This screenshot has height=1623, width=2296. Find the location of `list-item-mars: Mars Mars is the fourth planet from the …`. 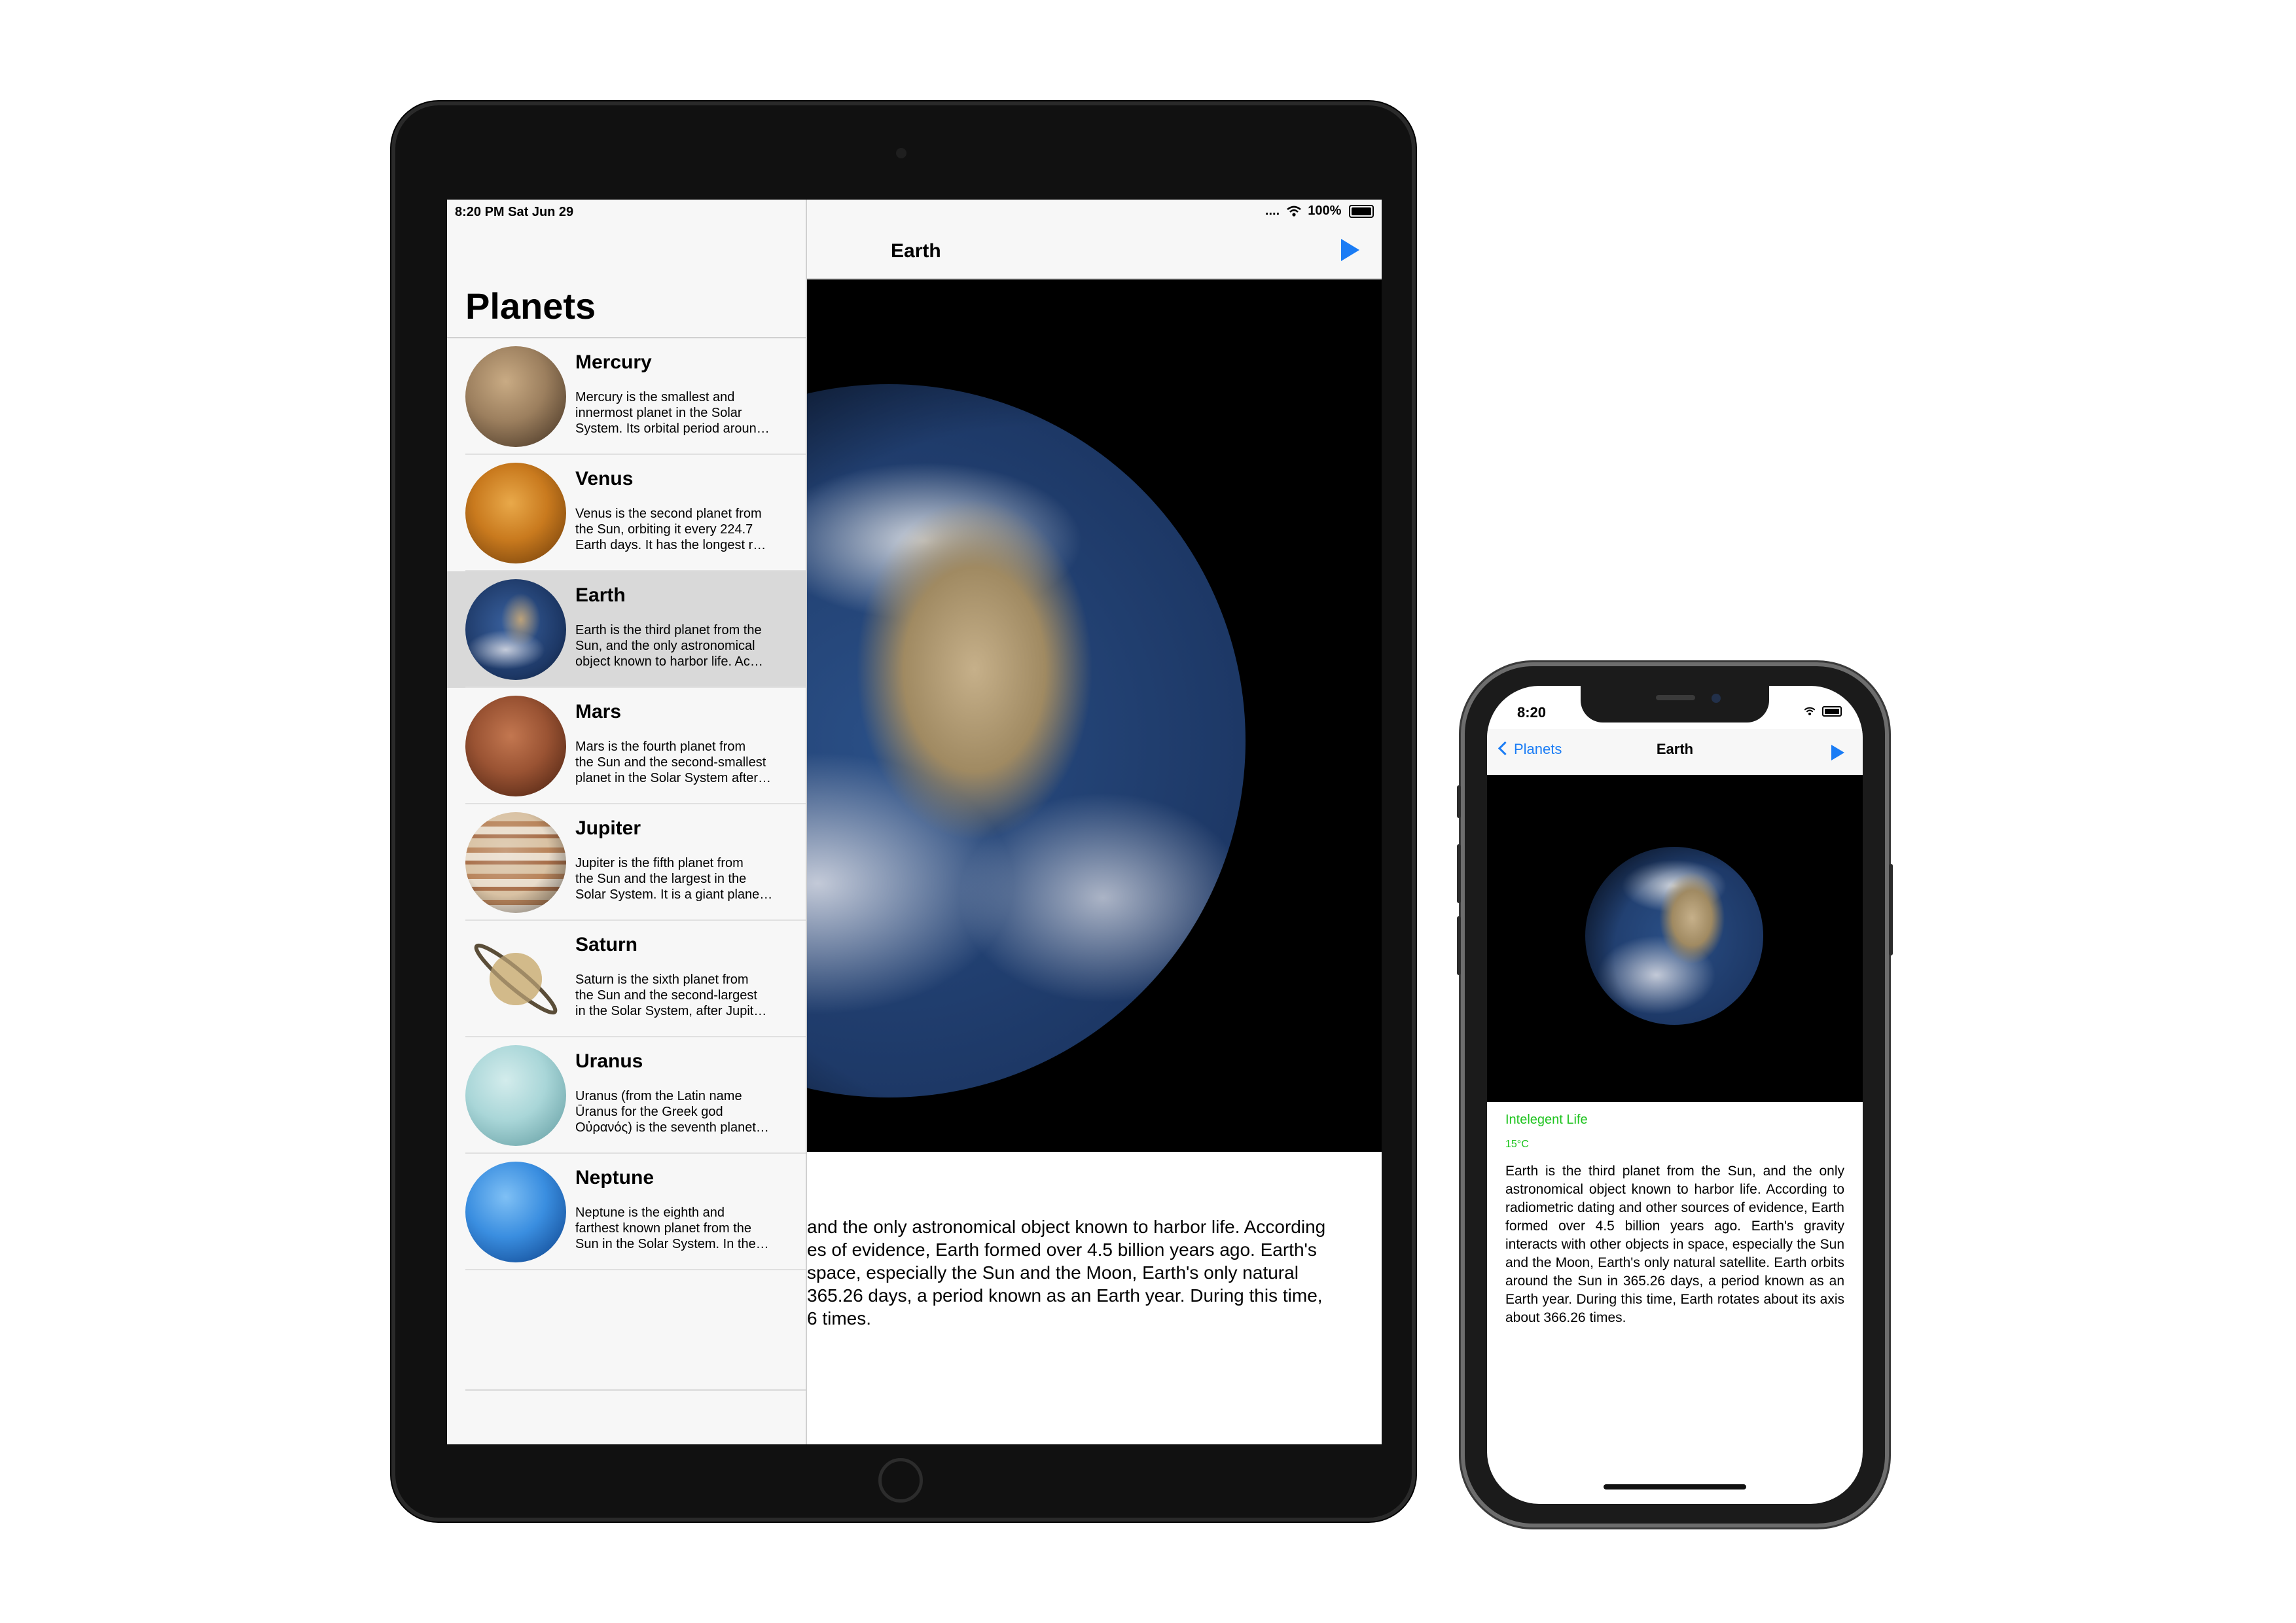

list-item-mars: Mars Mars is the fourth planet from the … is located at coordinates (626, 746).